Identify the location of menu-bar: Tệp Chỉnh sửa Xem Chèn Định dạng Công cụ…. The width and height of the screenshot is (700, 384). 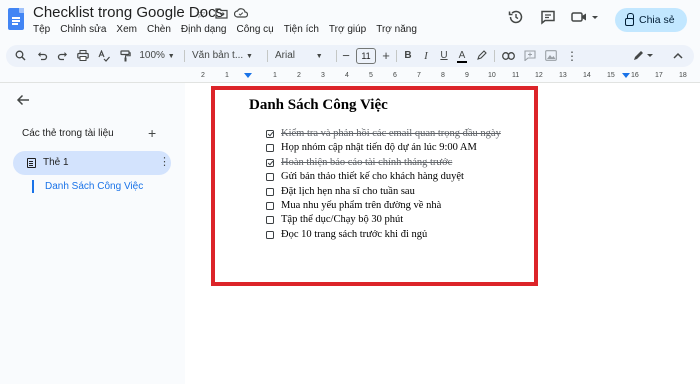
(225, 29).